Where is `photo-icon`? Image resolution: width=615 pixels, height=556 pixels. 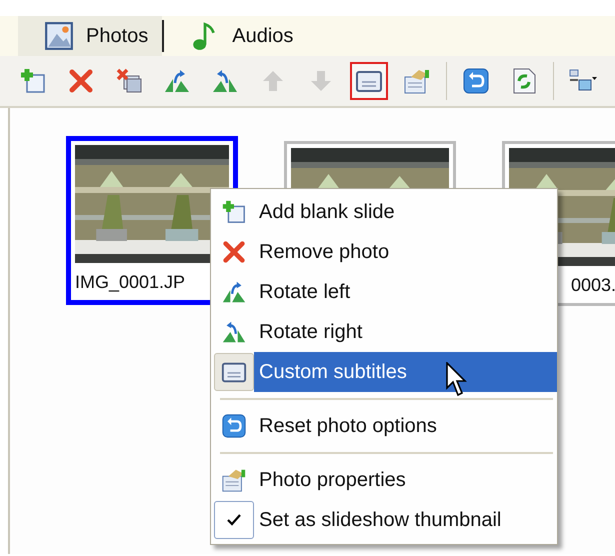 photo-icon is located at coordinates (59, 36).